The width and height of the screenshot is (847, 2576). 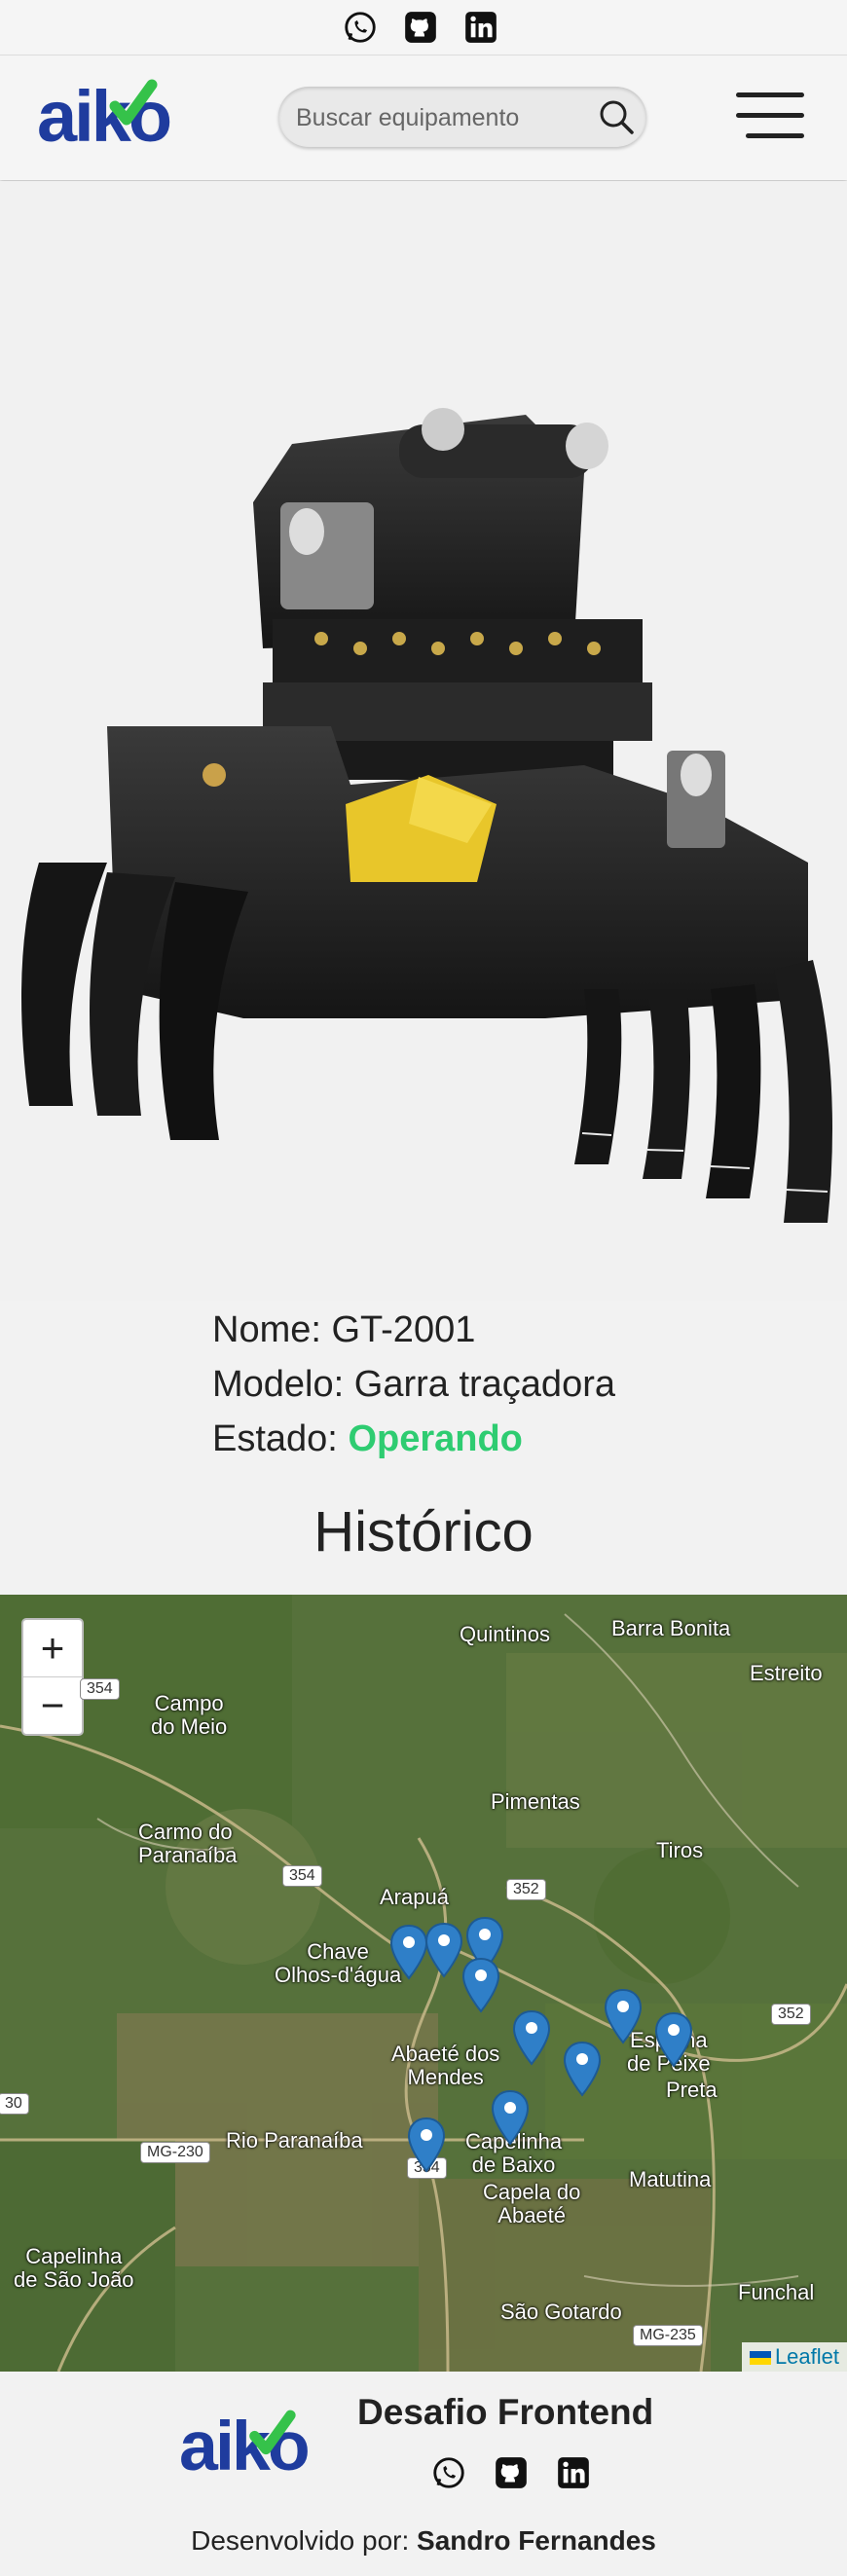 I want to click on state-label: Estado:, so click(x=275, y=1438).